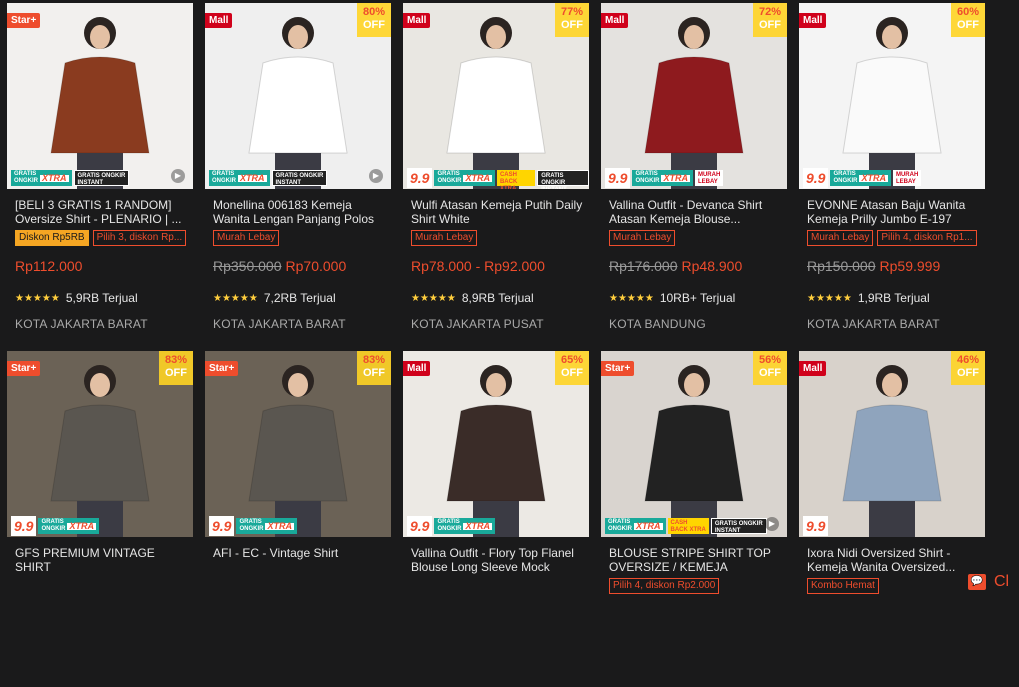  What do you see at coordinates (49, 266) in the screenshot?
I see `current-price: Rp112.000` at bounding box center [49, 266].